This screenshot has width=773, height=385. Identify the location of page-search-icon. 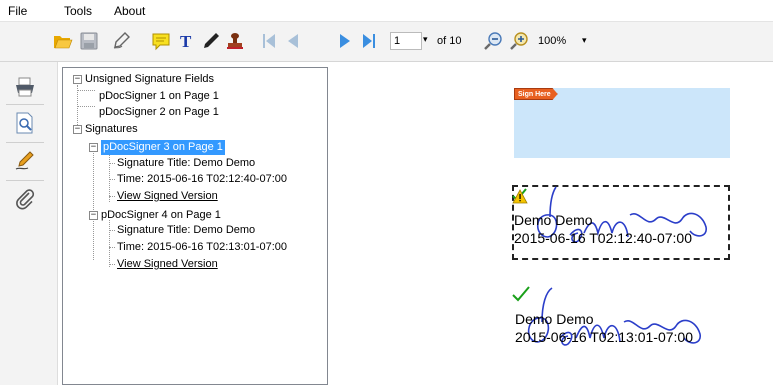
(24, 123).